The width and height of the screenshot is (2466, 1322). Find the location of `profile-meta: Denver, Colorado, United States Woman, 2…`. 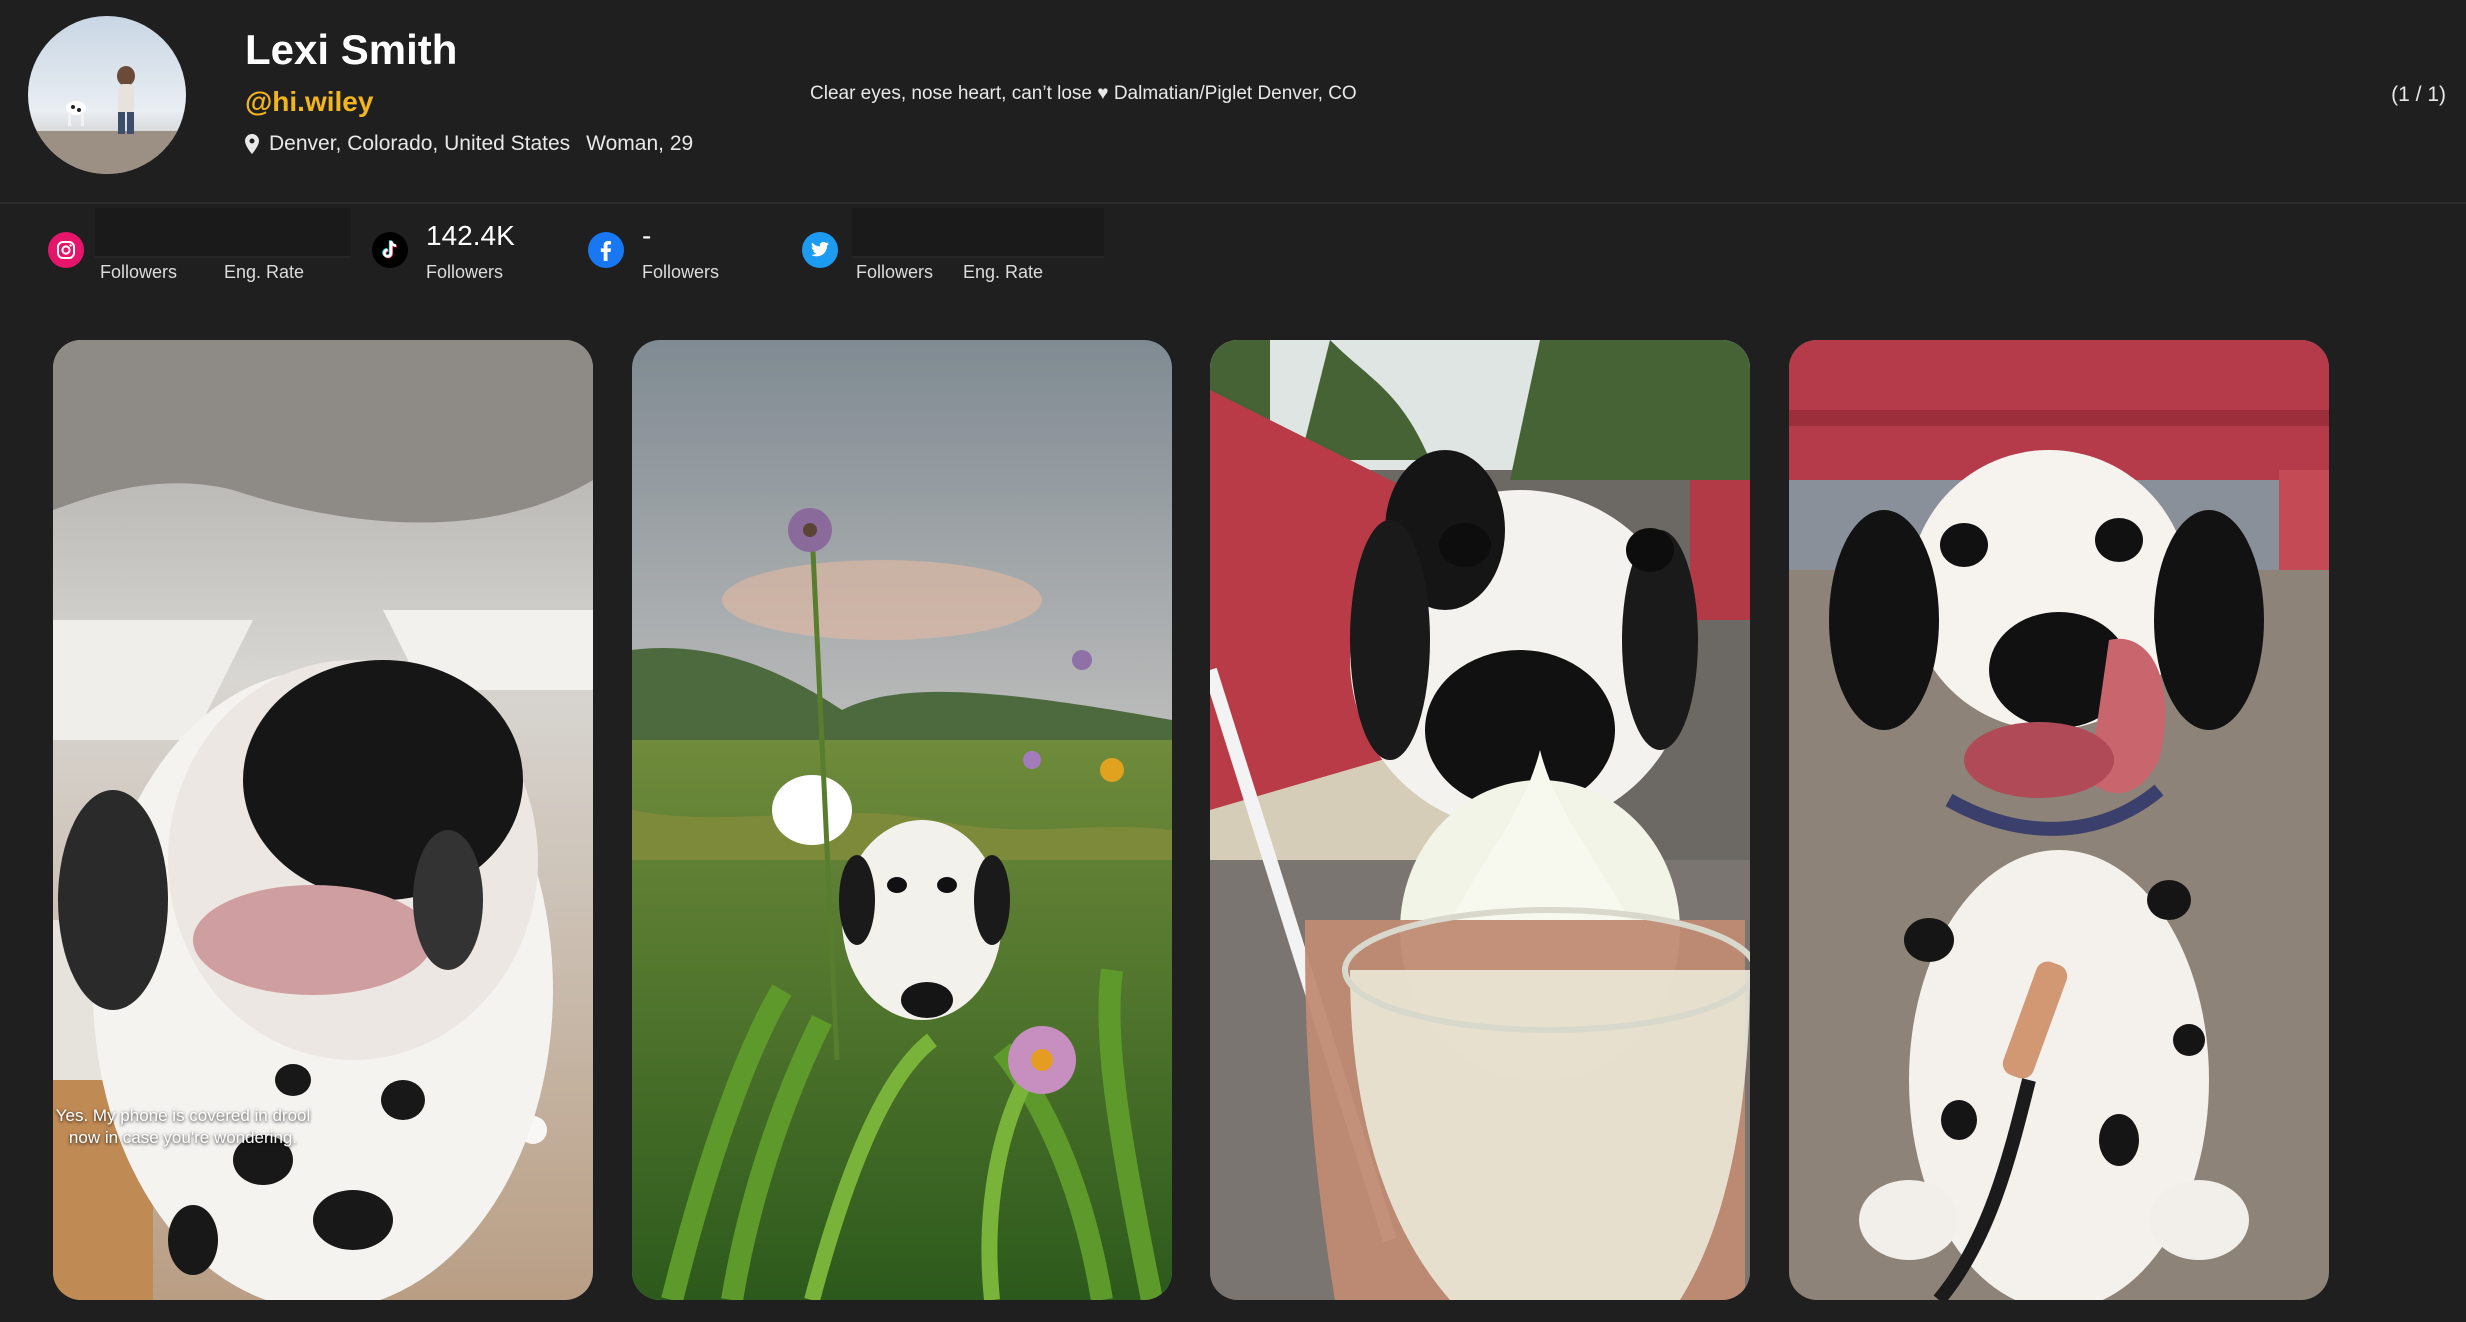

profile-meta: Denver, Colorado, United States Woman, 2… is located at coordinates (469, 144).